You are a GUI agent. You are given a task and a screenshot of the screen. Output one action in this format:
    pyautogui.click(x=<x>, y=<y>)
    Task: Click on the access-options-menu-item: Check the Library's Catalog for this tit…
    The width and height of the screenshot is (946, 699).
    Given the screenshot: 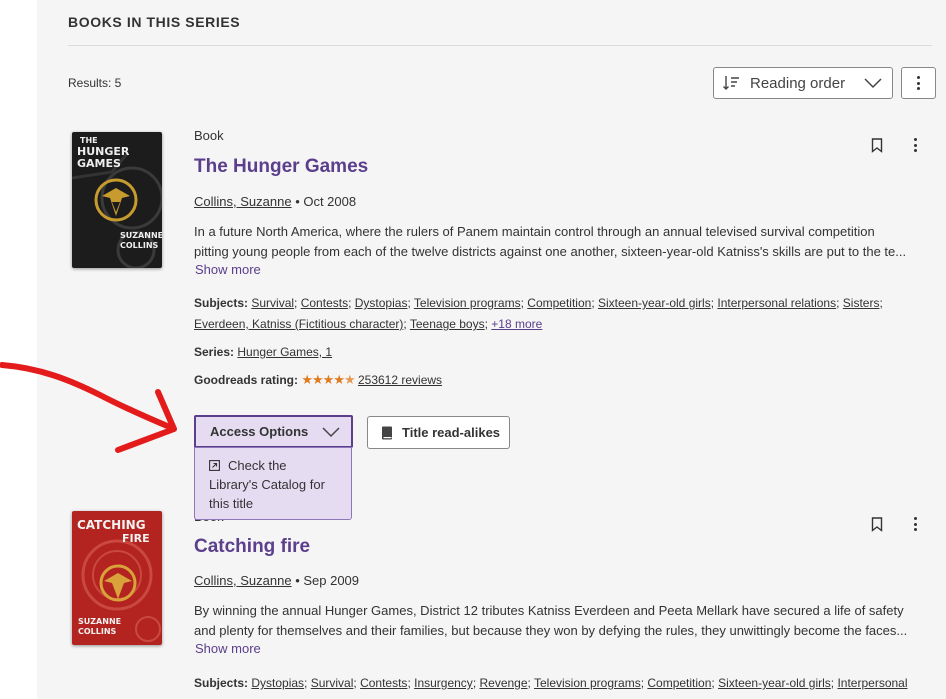 What is the action you would take?
    pyautogui.click(x=273, y=483)
    